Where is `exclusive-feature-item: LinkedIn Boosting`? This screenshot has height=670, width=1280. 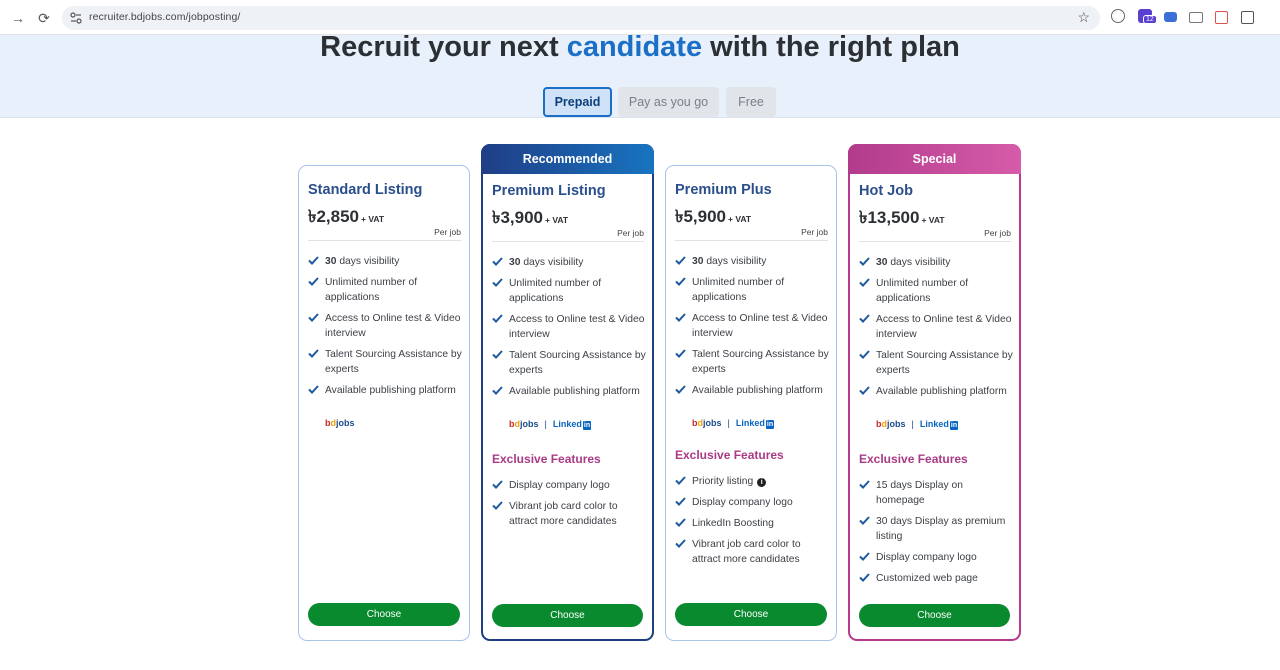 exclusive-feature-item: LinkedIn Boosting is located at coordinates (752, 523).